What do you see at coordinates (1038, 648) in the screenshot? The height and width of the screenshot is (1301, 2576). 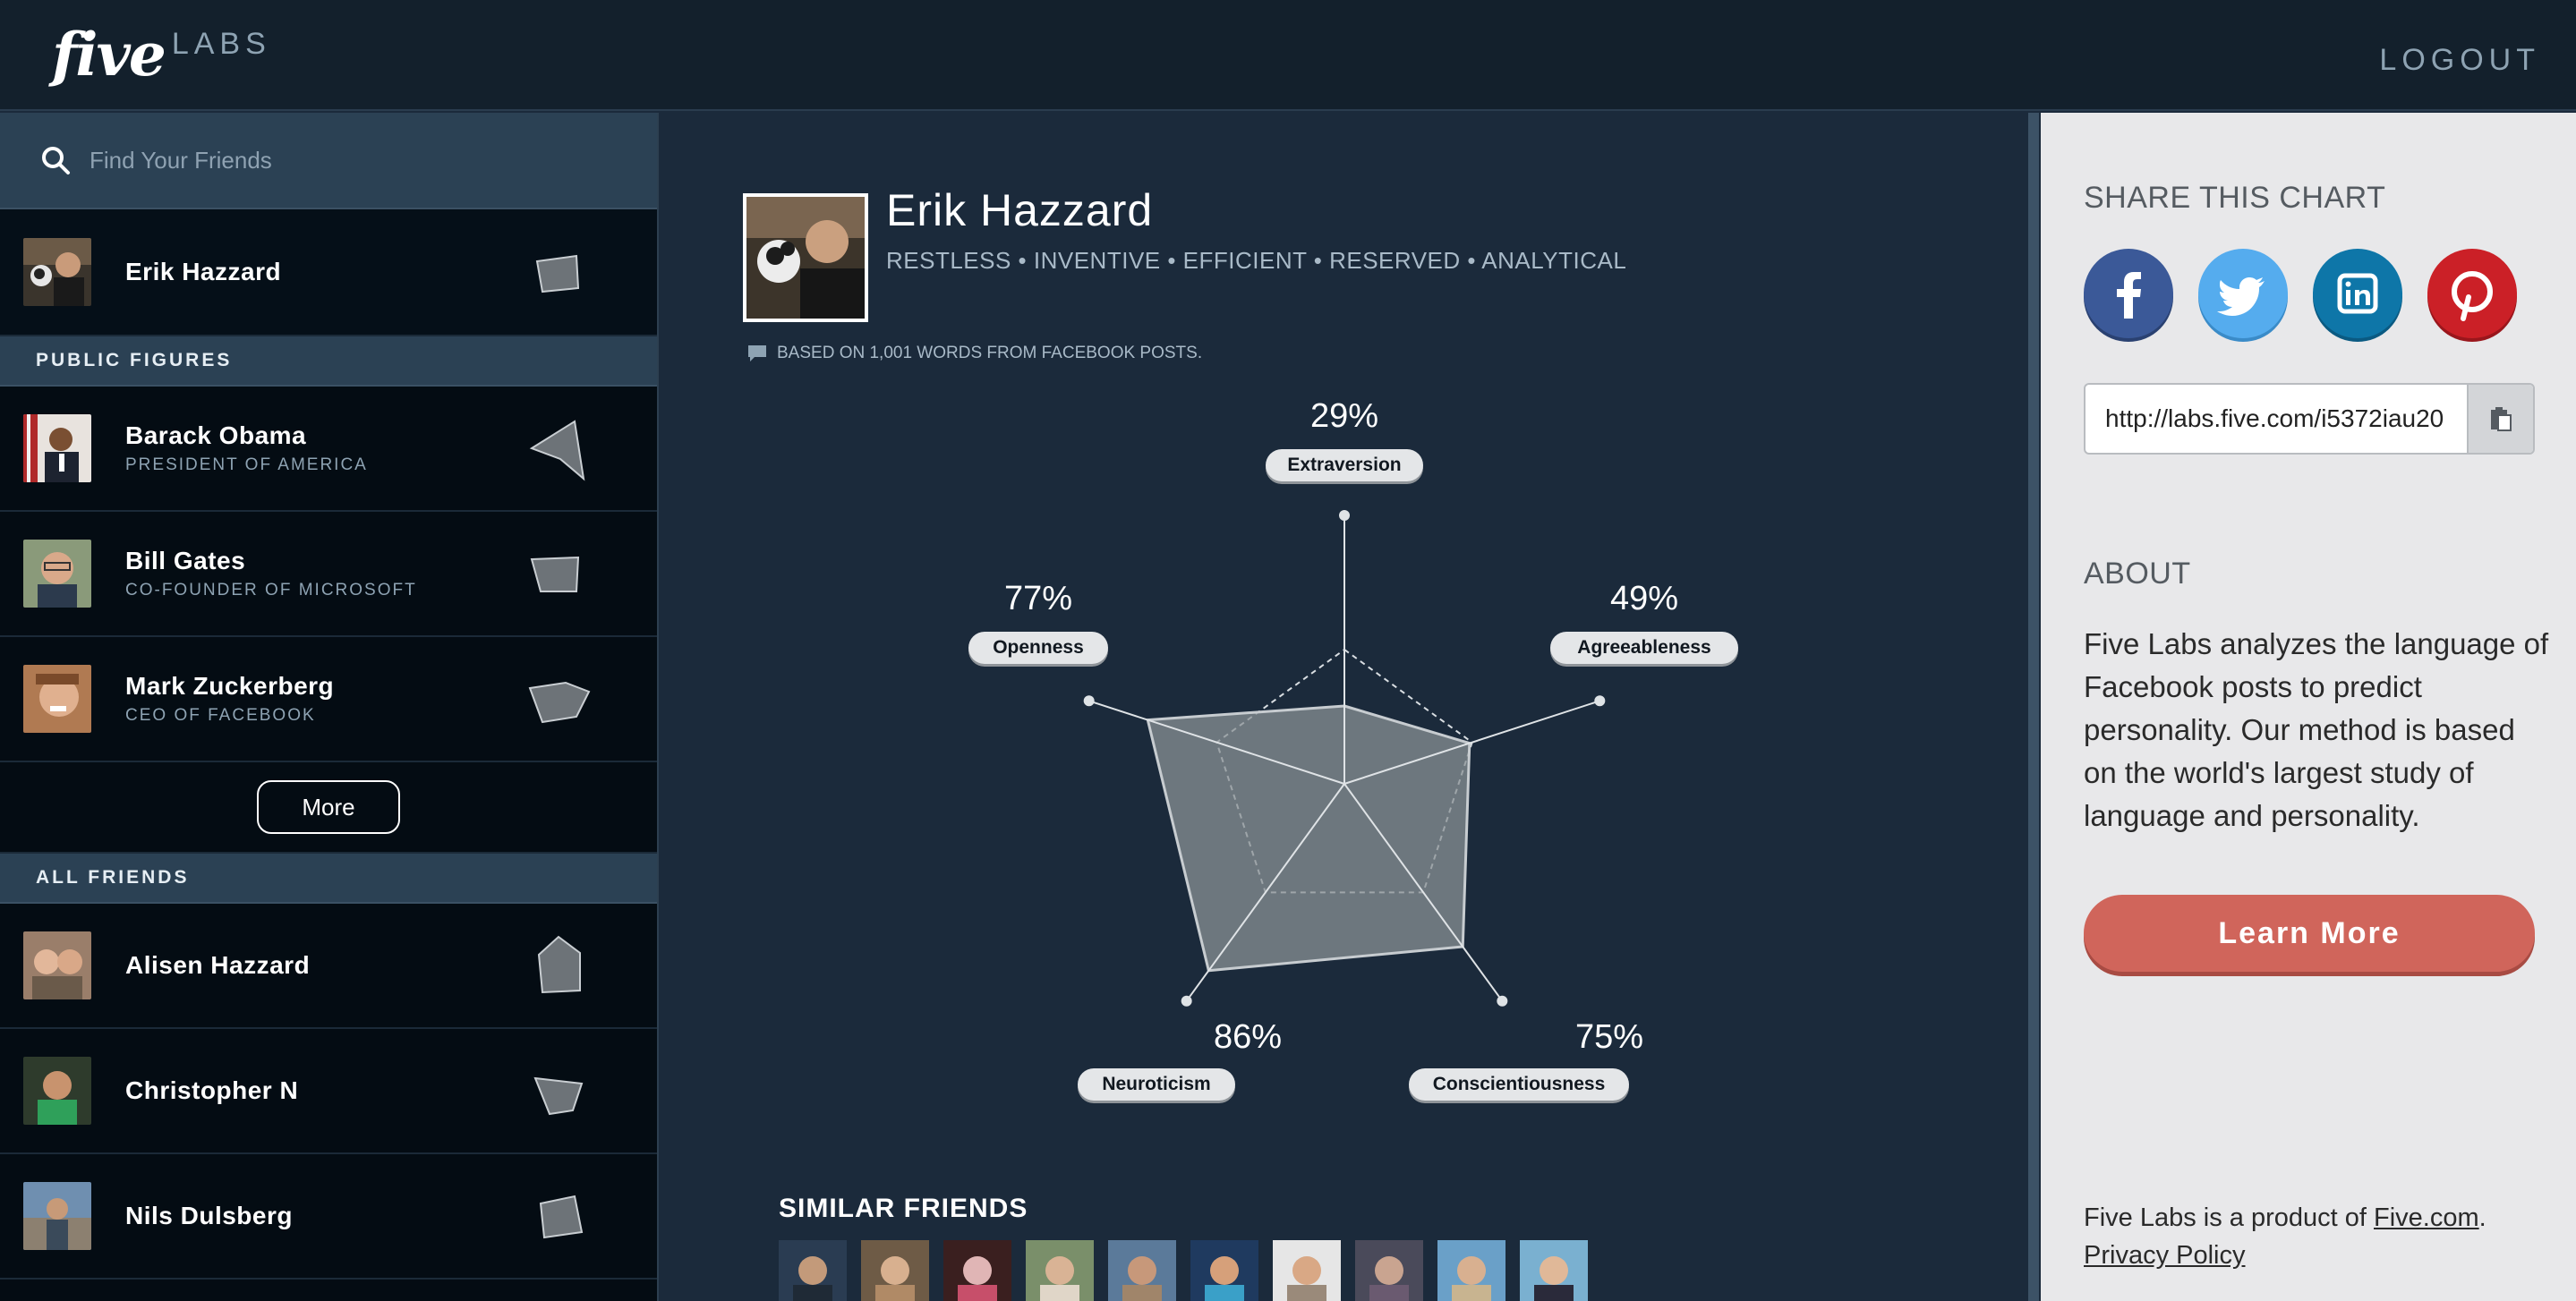 I see `label-openness: Openness` at bounding box center [1038, 648].